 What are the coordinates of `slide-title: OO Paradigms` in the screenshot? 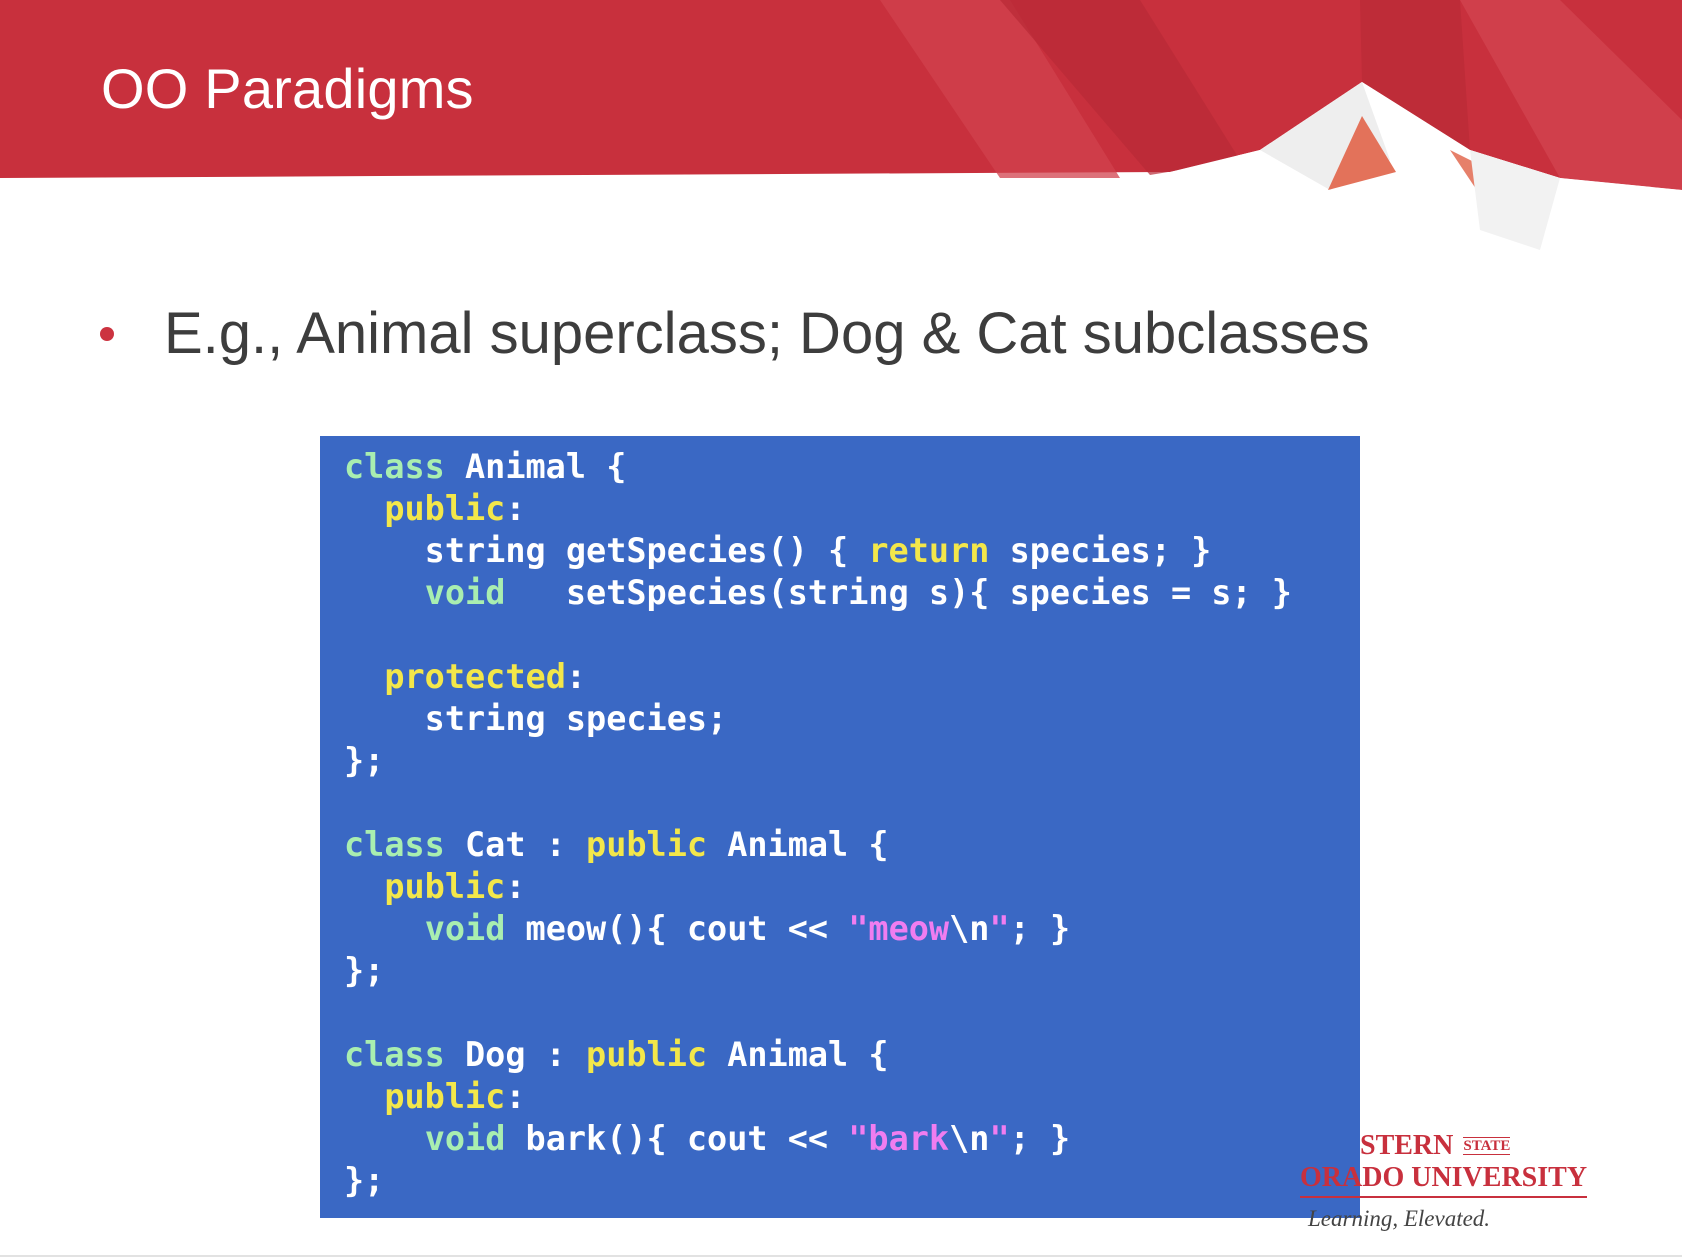 It's located at (287, 88).